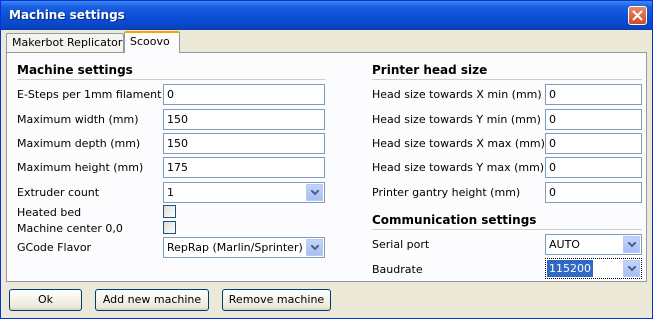 The height and width of the screenshot is (319, 653). I want to click on gcode-flavor-label: GCode Flavor, so click(54, 247).